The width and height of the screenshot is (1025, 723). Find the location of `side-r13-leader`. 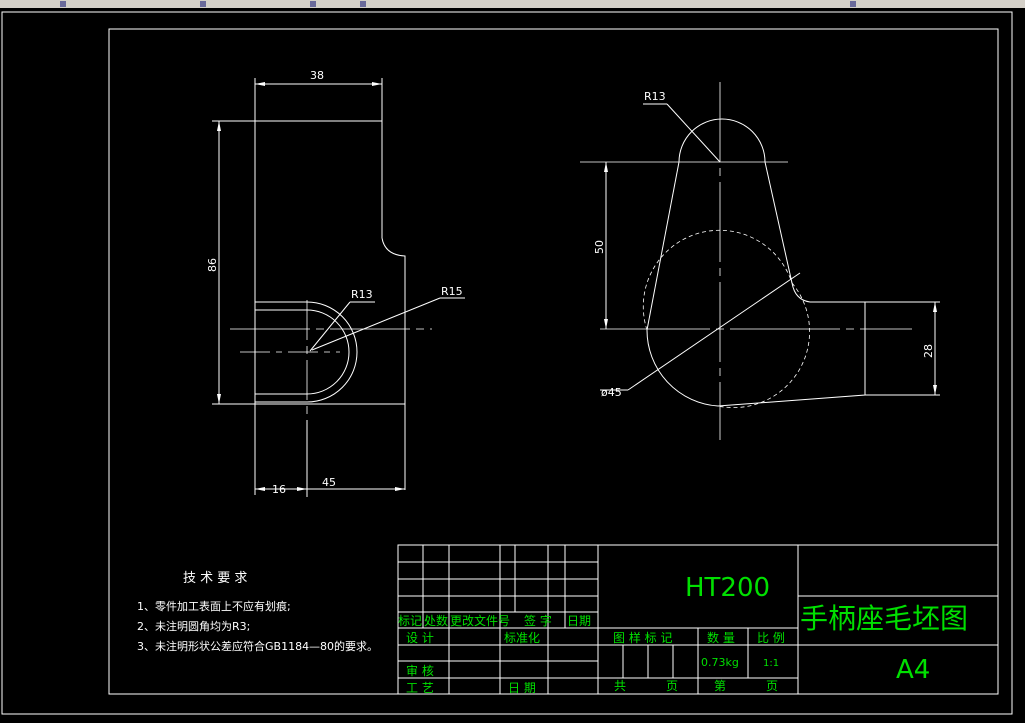

side-r13-leader is located at coordinates (693, 133).